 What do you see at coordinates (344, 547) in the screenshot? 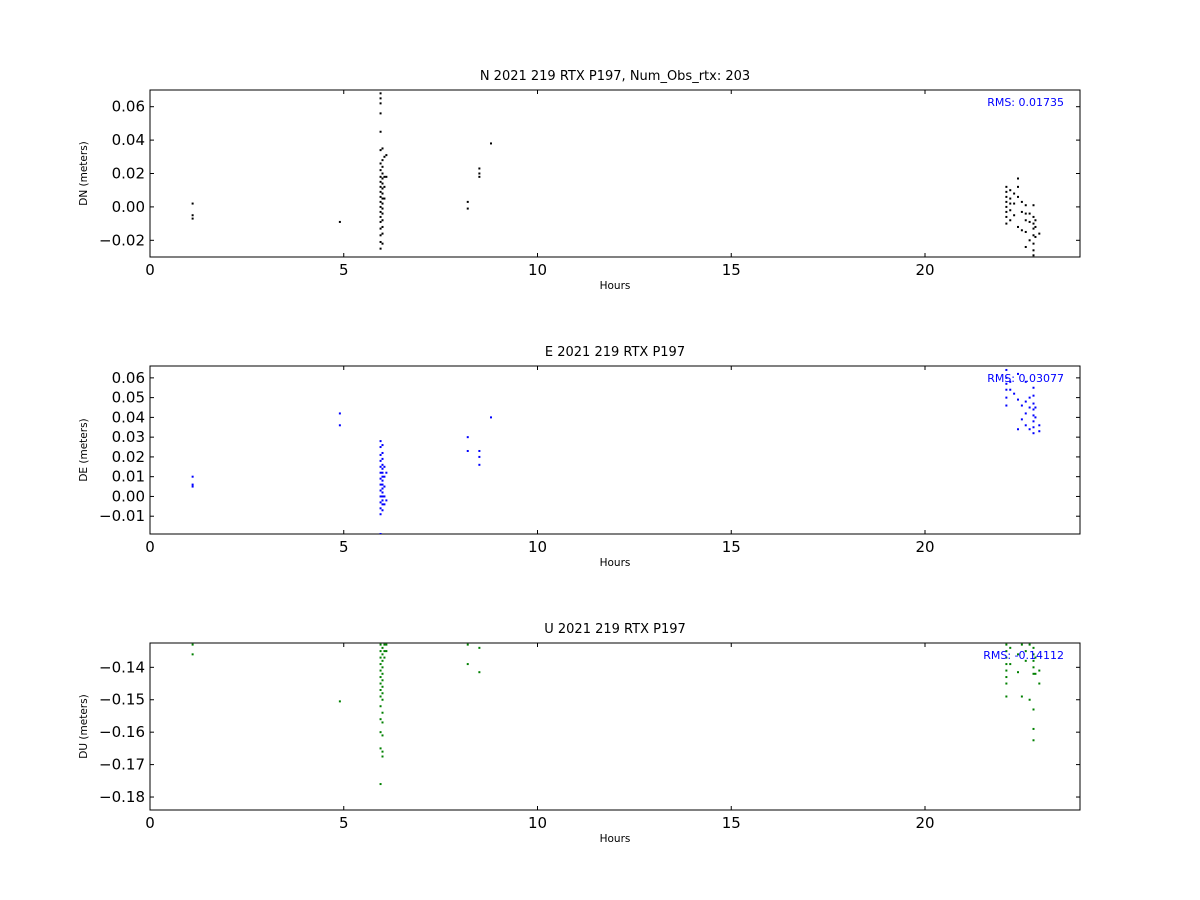
I see `x-tick-label: 5` at bounding box center [344, 547].